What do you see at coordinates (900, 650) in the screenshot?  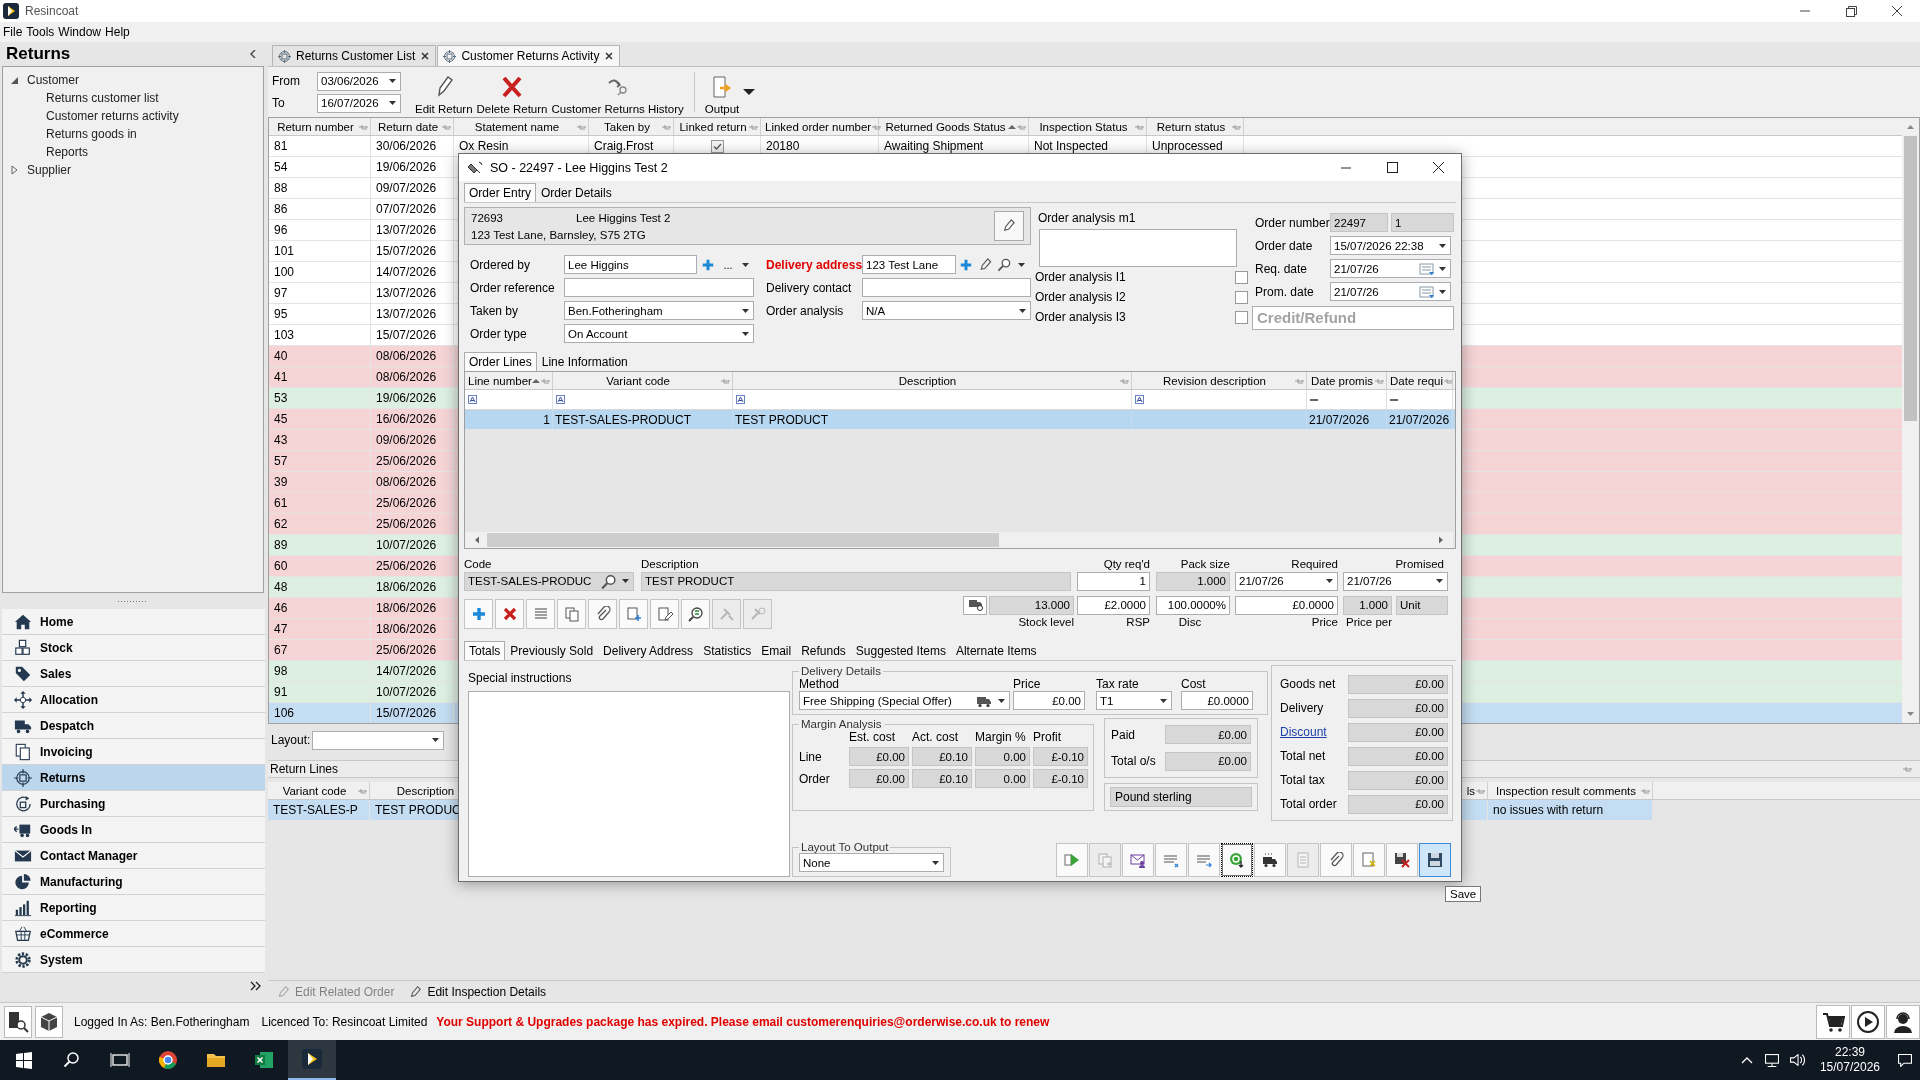 I see `tab: Suggested Items` at bounding box center [900, 650].